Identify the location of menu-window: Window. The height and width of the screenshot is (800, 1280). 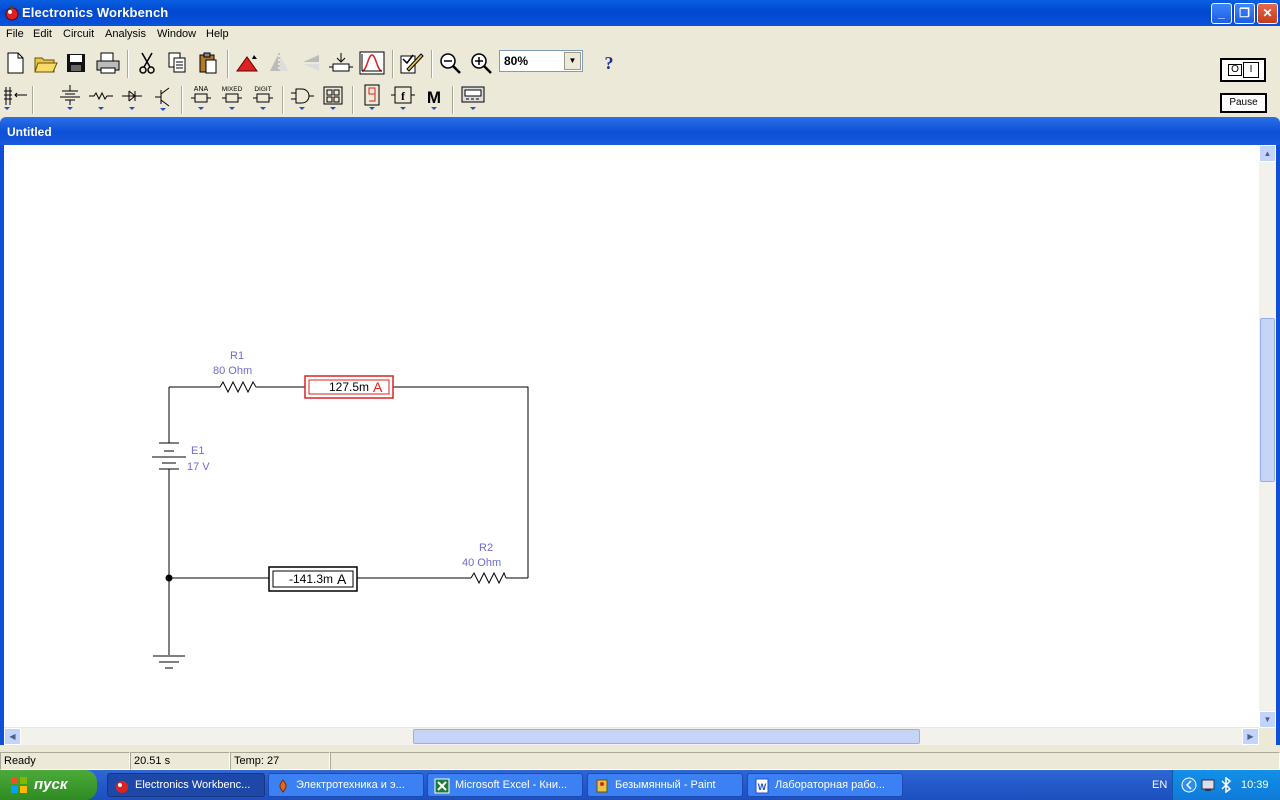
(176, 34).